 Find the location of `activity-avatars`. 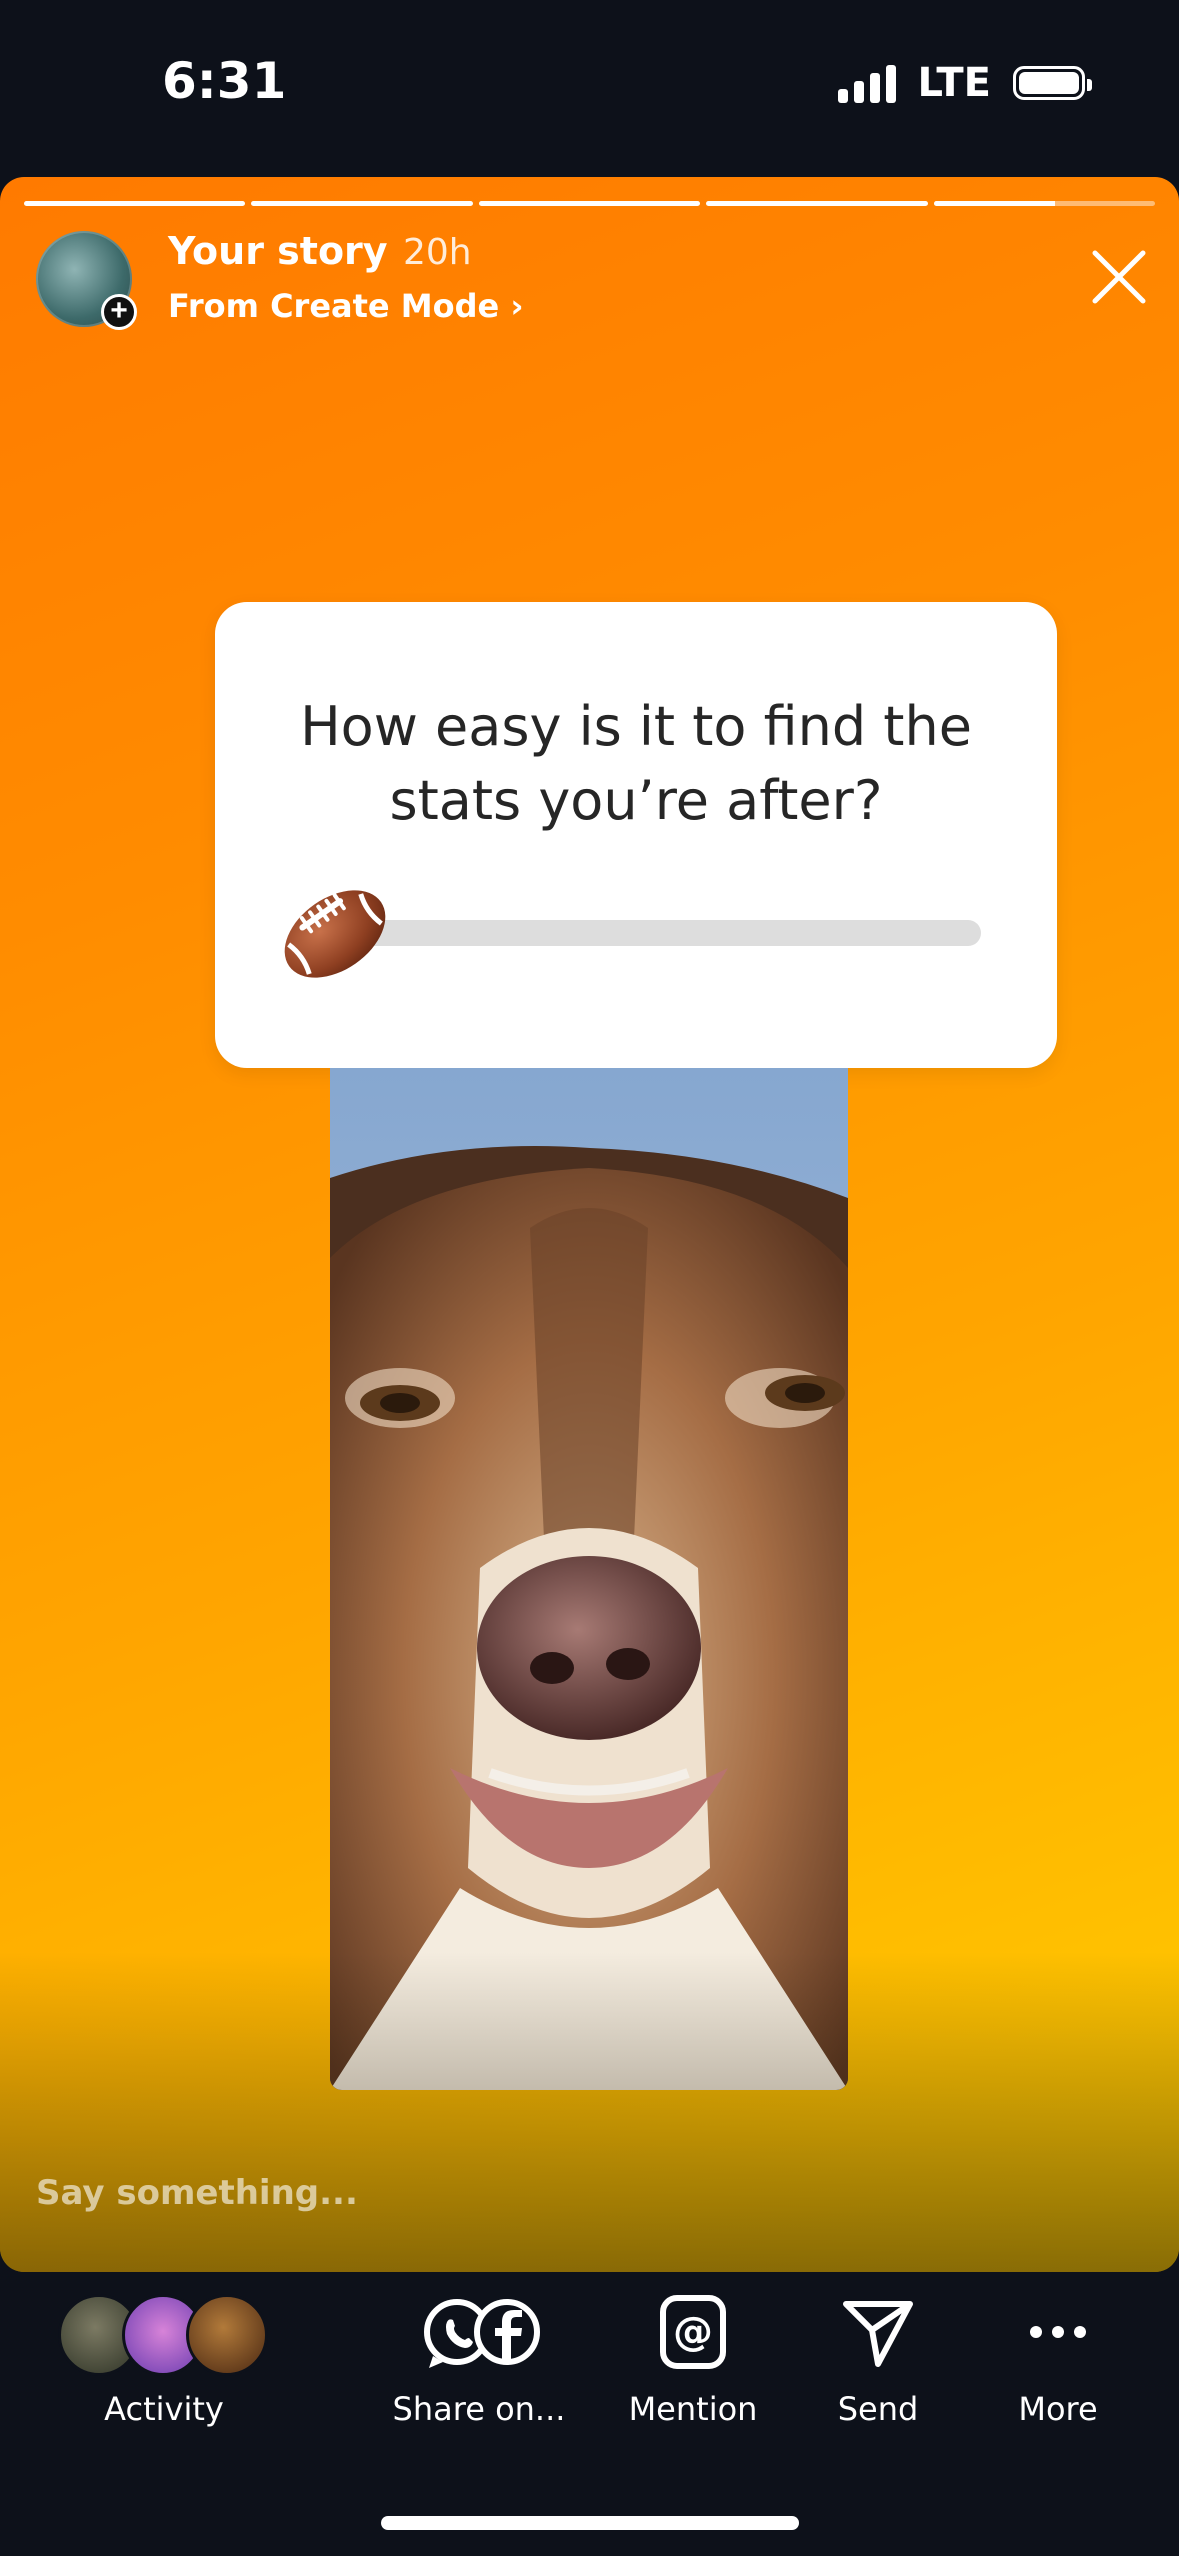

activity-avatars is located at coordinates (164, 2333).